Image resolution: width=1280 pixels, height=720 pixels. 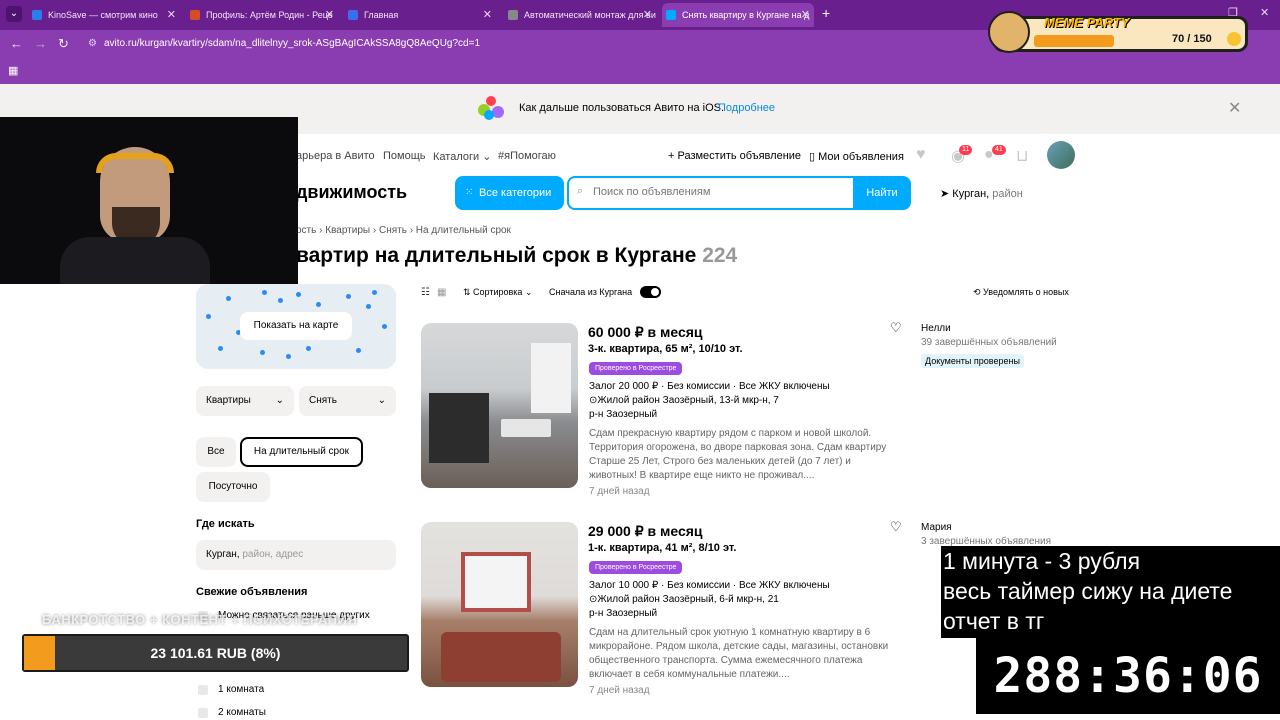 What do you see at coordinates (746, 15) in the screenshot?
I see `tab-label: Снять квартиру в Кургане на д` at bounding box center [746, 15].